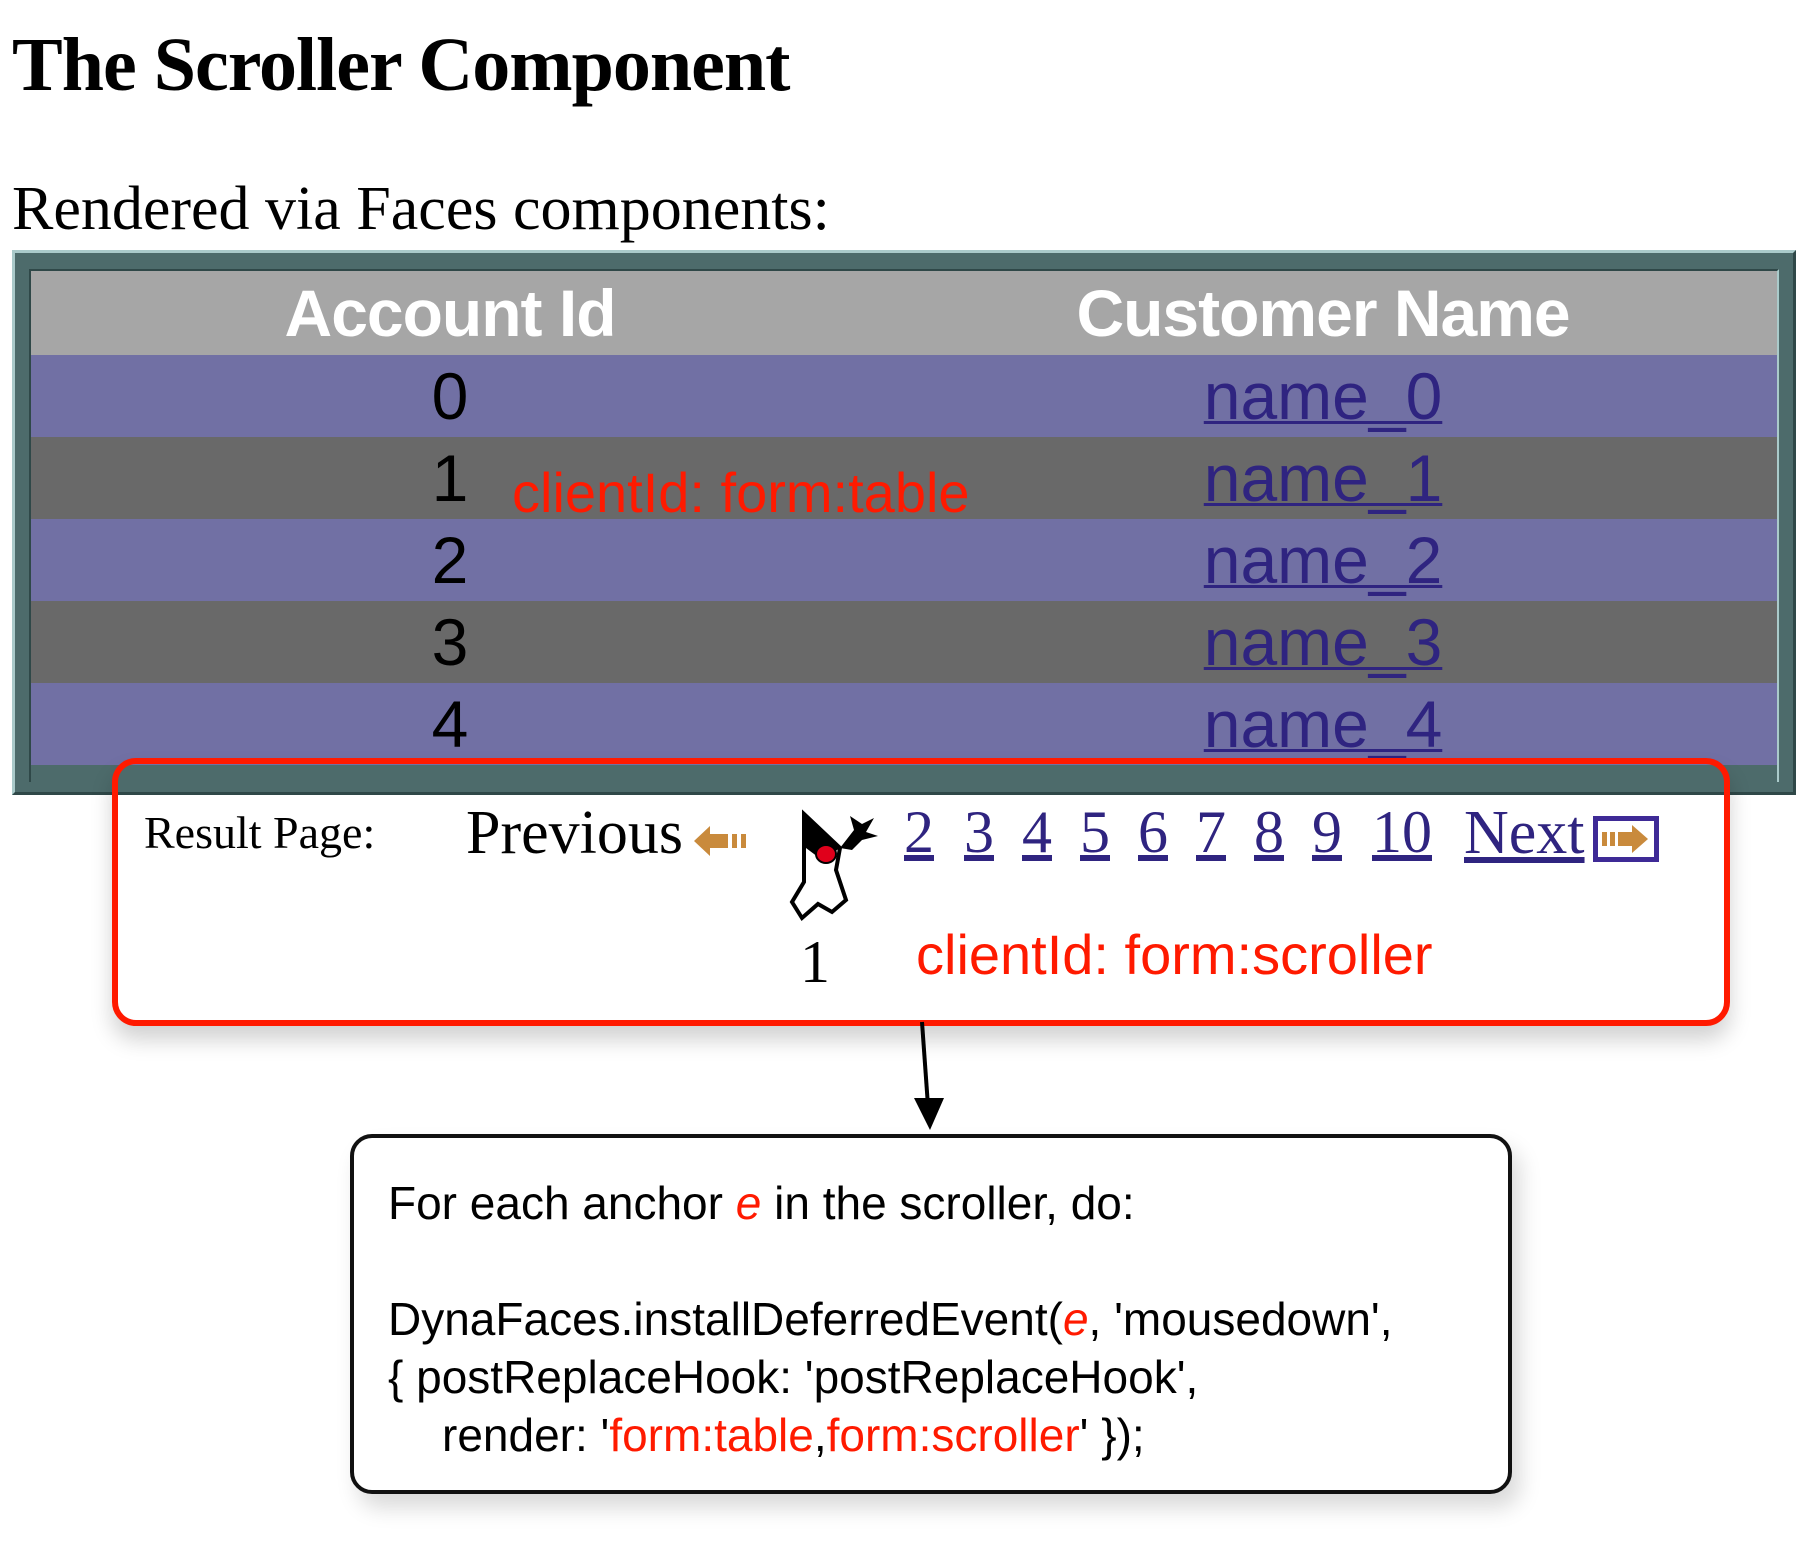  I want to click on next-link: Next, so click(1524, 833).